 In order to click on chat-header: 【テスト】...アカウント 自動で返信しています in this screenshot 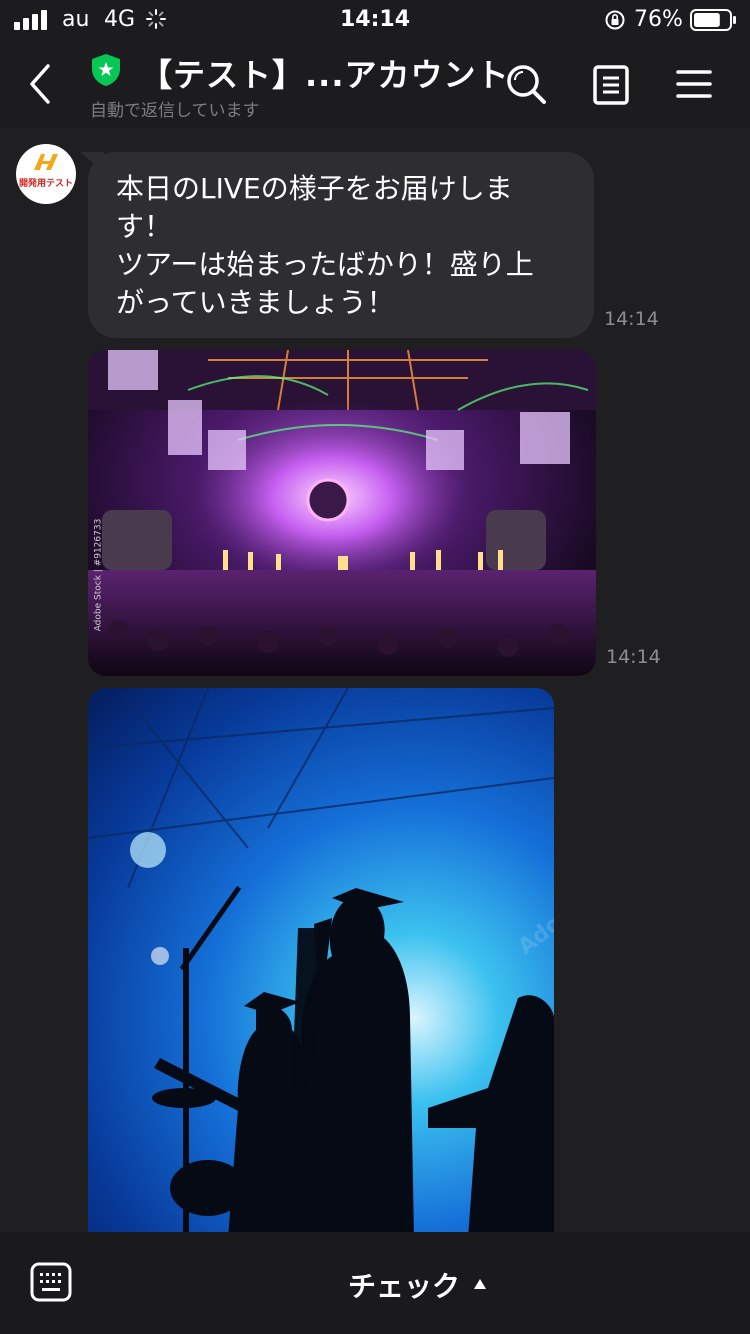, I will do `click(375, 84)`.